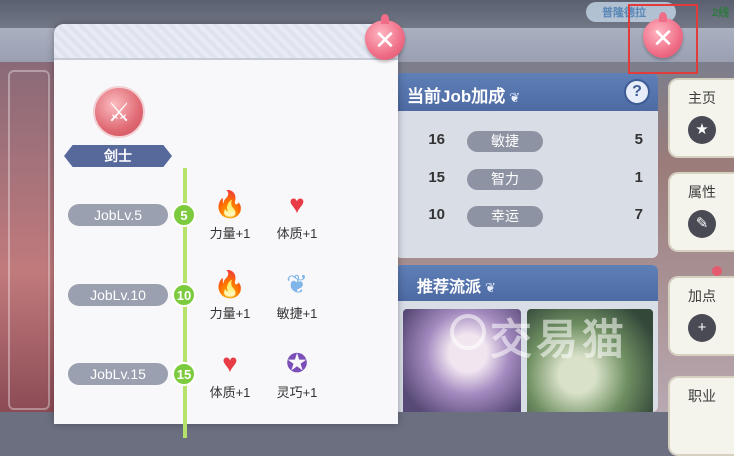  I want to click on level-node: 5, so click(184, 215).